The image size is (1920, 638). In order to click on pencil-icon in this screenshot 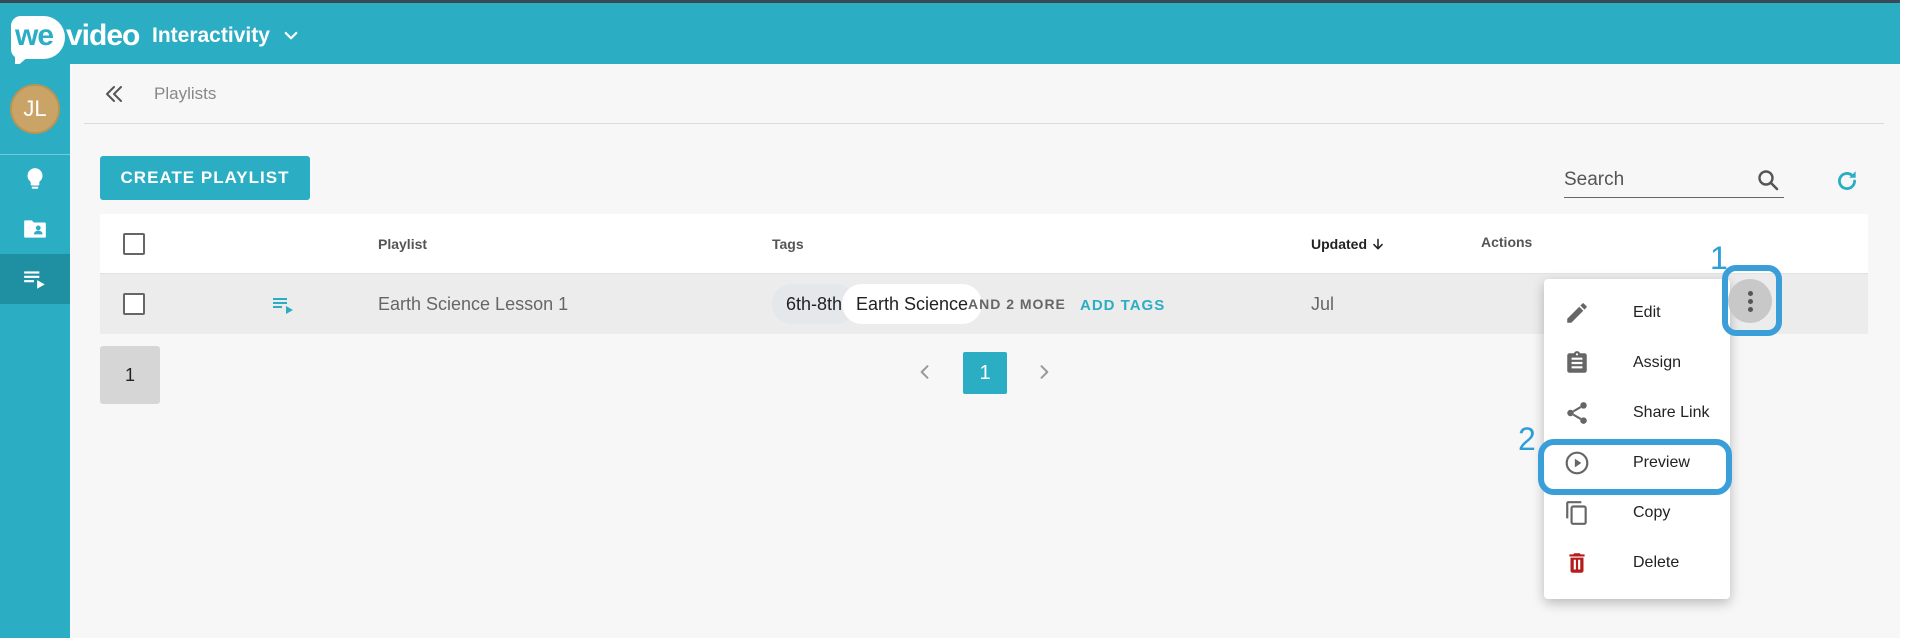, I will do `click(1577, 313)`.